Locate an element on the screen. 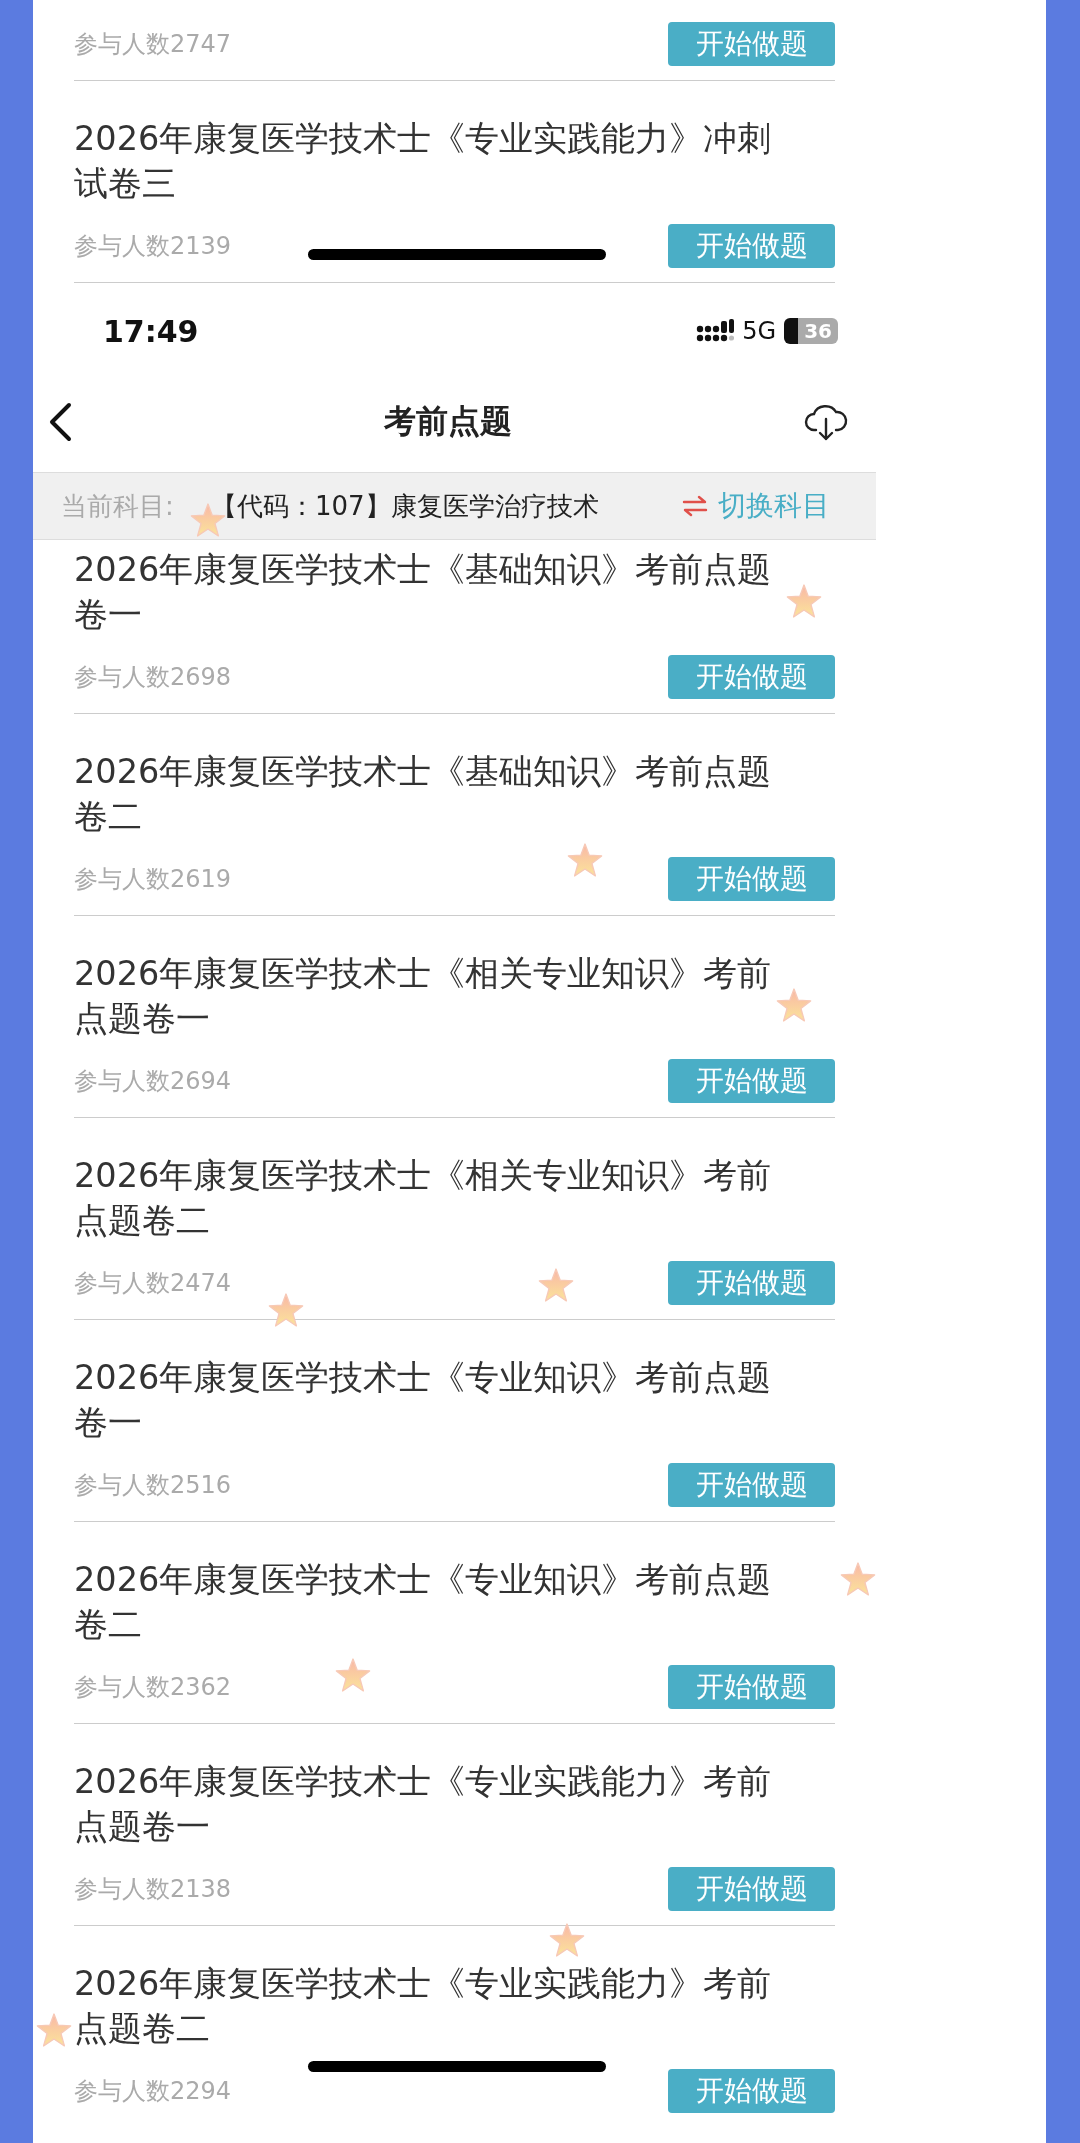  exam-title: 2026年康复医学技术士《相关专业知识》考前点题卷一 is located at coordinates (423, 996).